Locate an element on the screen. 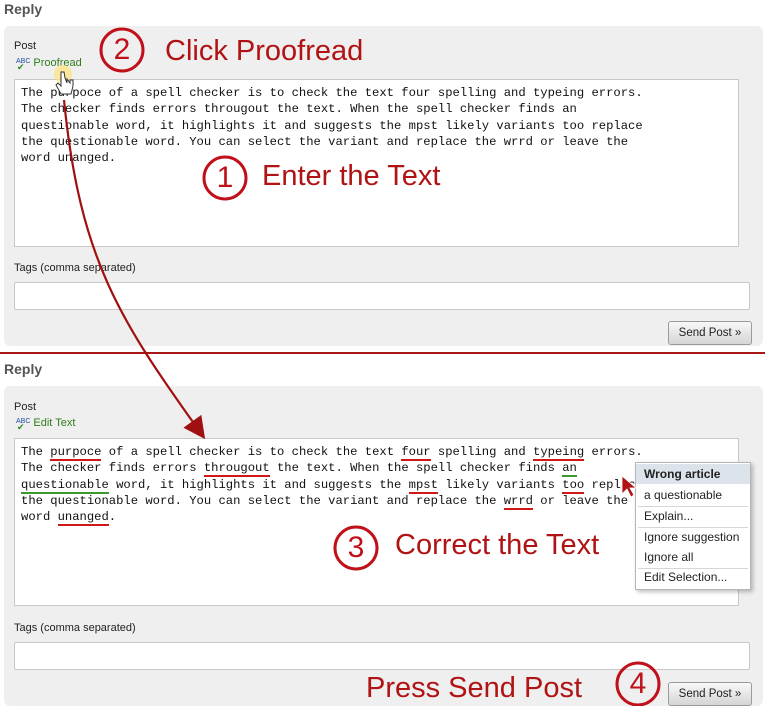 The height and width of the screenshot is (706, 765). step-3-number: 3 is located at coordinates (356, 547).